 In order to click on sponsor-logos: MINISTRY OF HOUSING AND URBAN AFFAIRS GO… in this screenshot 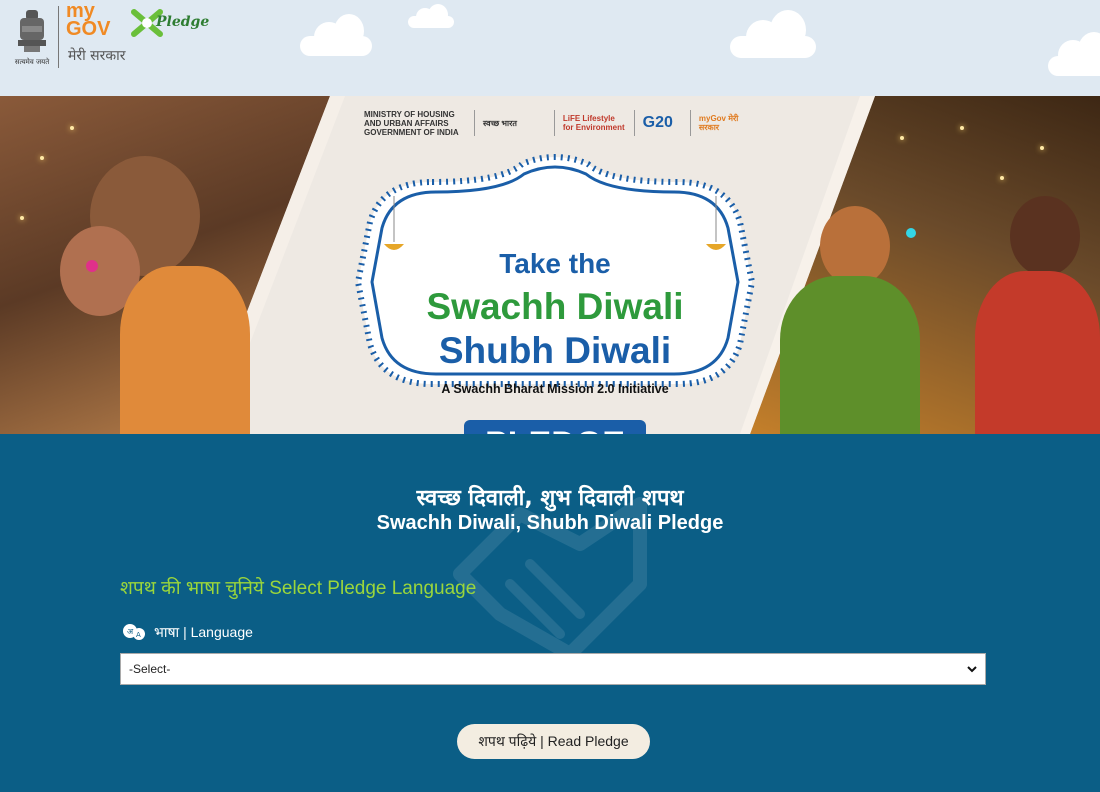, I will do `click(554, 123)`.